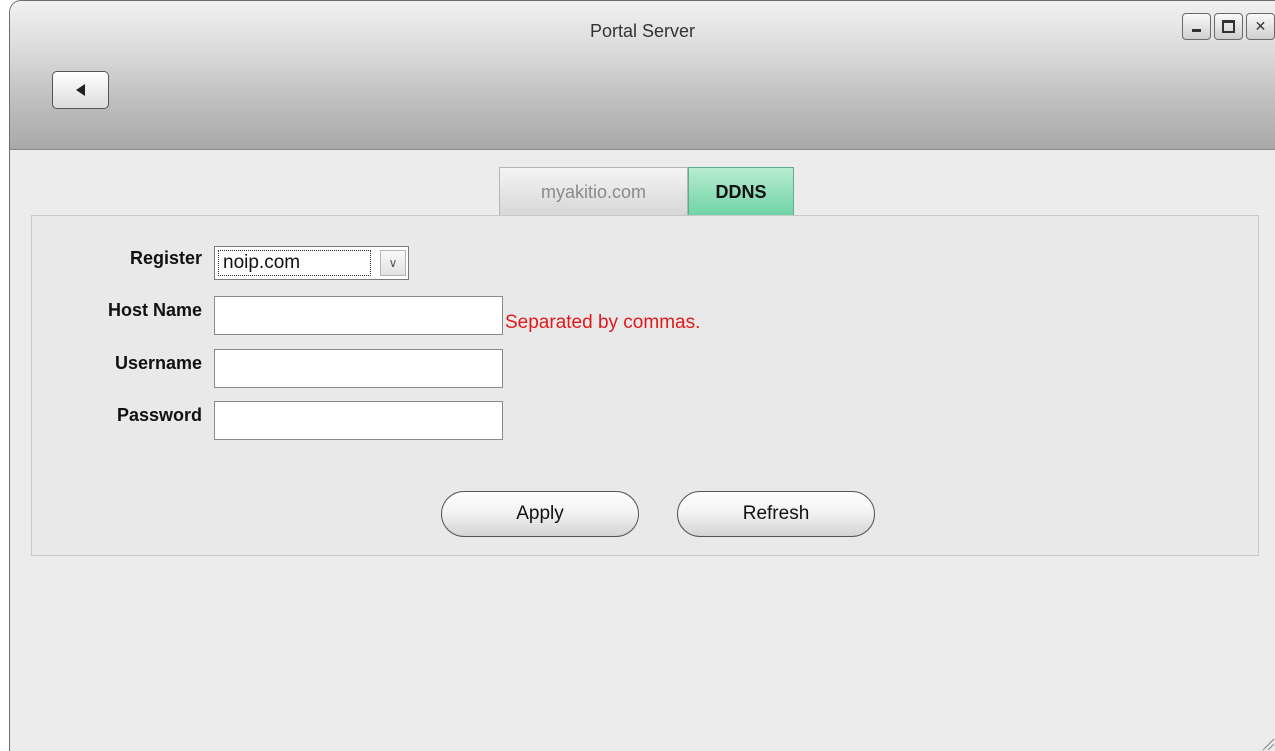  What do you see at coordinates (1196, 26) in the screenshot?
I see `minimize-button` at bounding box center [1196, 26].